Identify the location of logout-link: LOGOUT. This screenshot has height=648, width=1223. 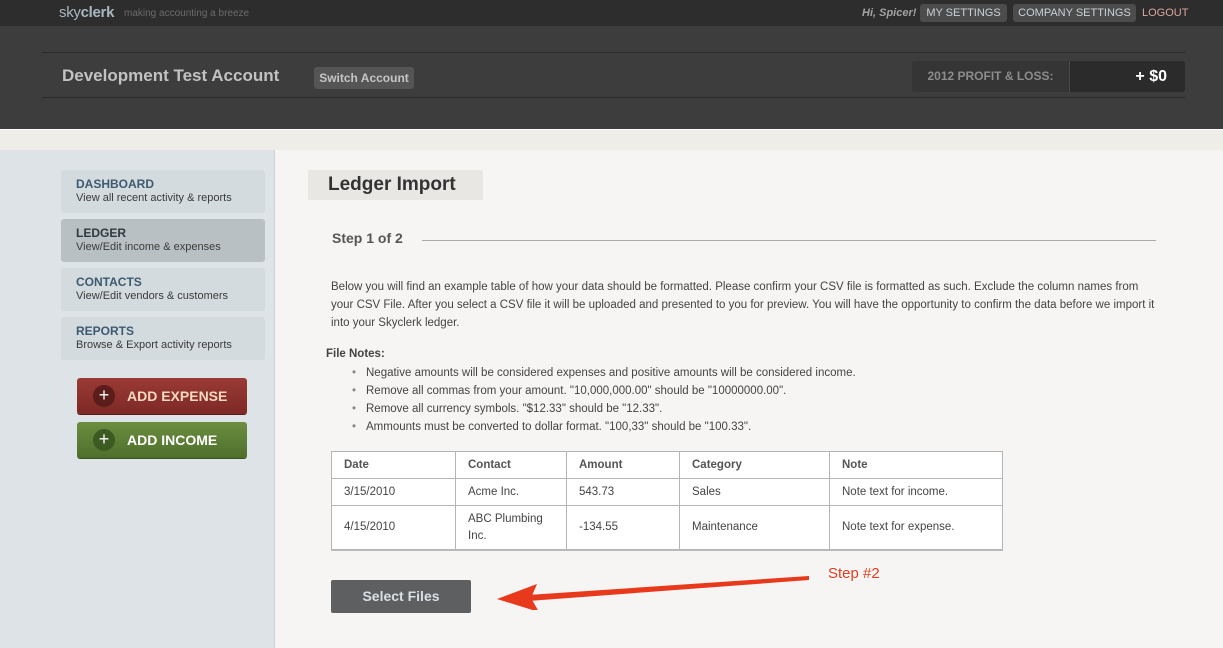
(1165, 13).